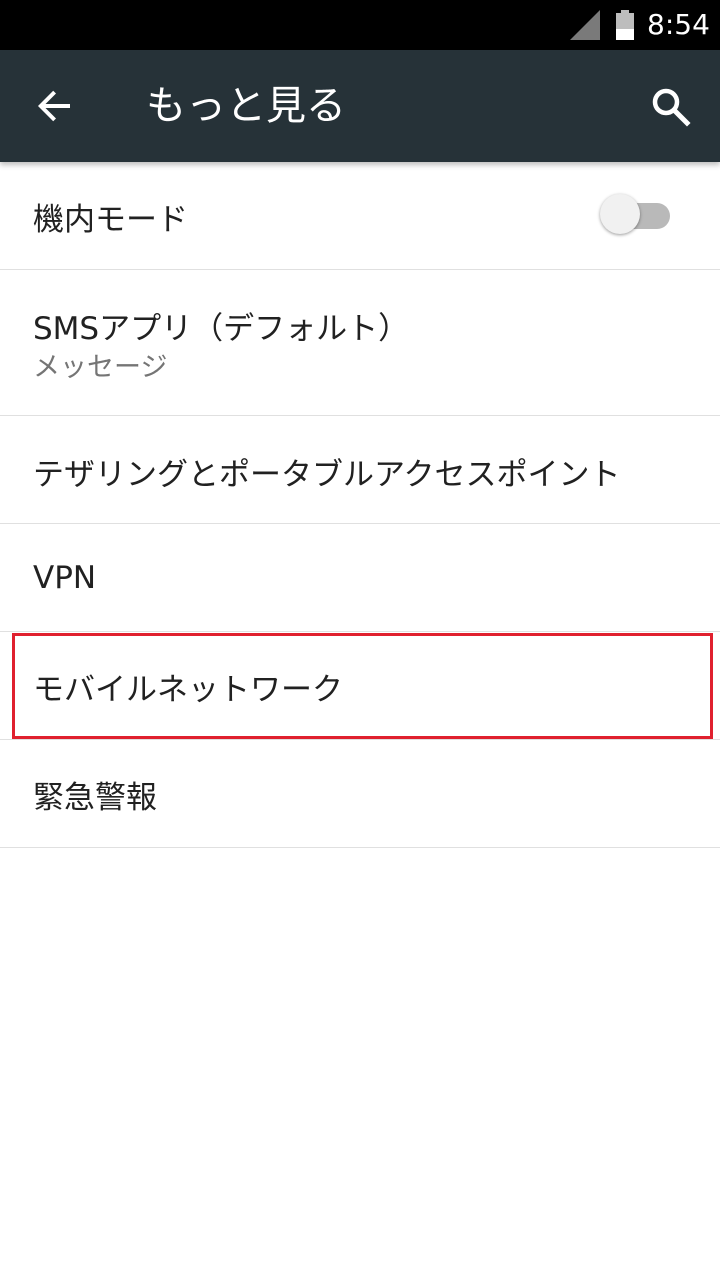  Describe the element at coordinates (246, 106) in the screenshot. I see `page-title: もっと見る` at that location.